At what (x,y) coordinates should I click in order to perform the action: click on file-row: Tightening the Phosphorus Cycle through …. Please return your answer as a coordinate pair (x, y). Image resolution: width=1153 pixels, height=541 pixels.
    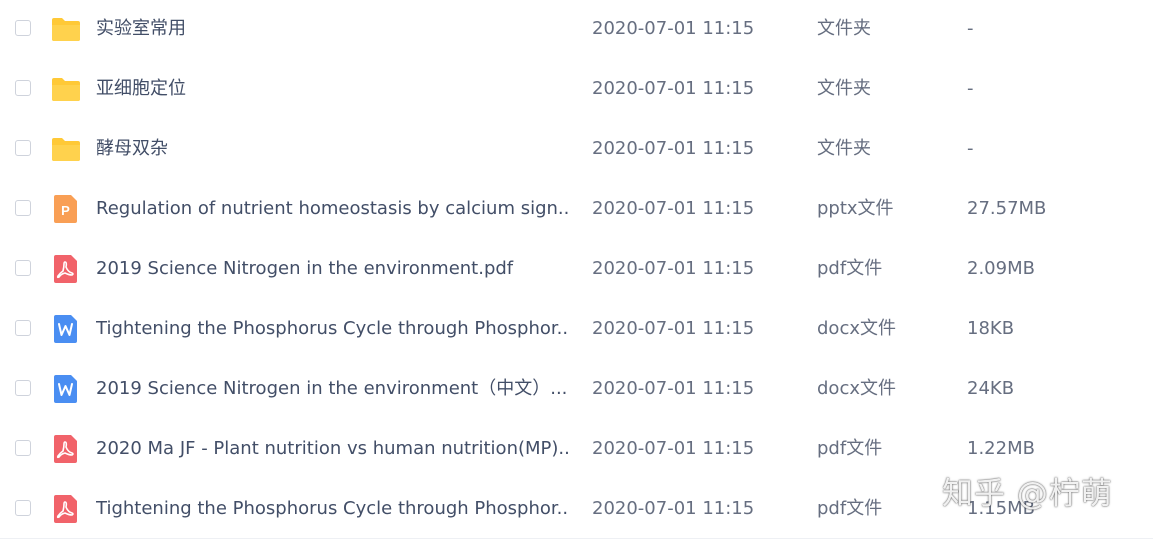
    Looking at the image, I should click on (576, 330).